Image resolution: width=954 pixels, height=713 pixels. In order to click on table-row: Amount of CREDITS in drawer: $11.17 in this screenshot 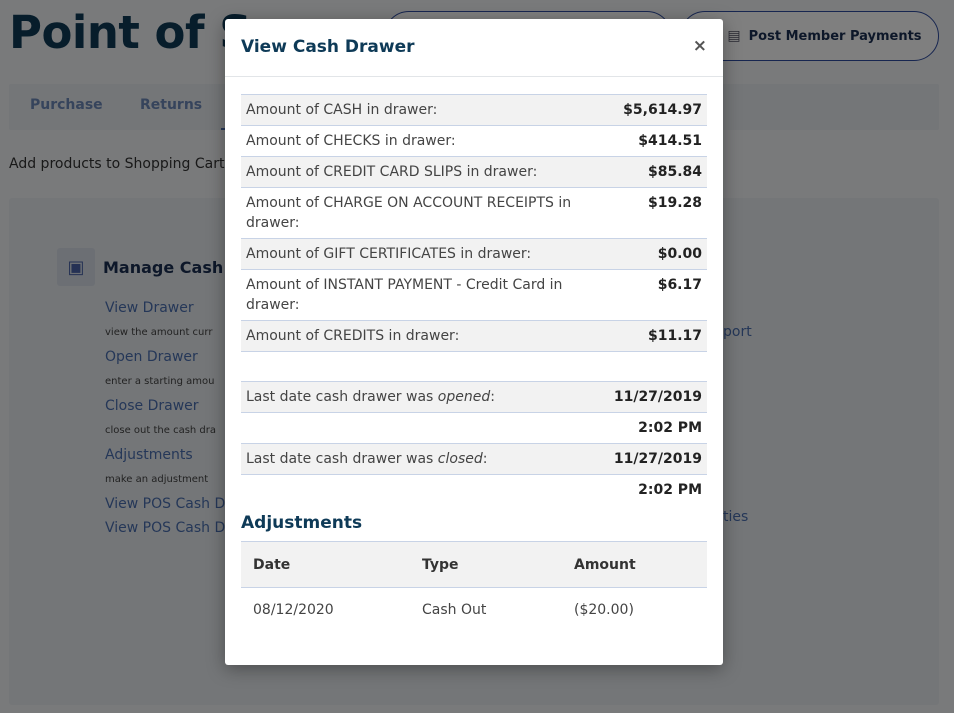, I will do `click(474, 336)`.